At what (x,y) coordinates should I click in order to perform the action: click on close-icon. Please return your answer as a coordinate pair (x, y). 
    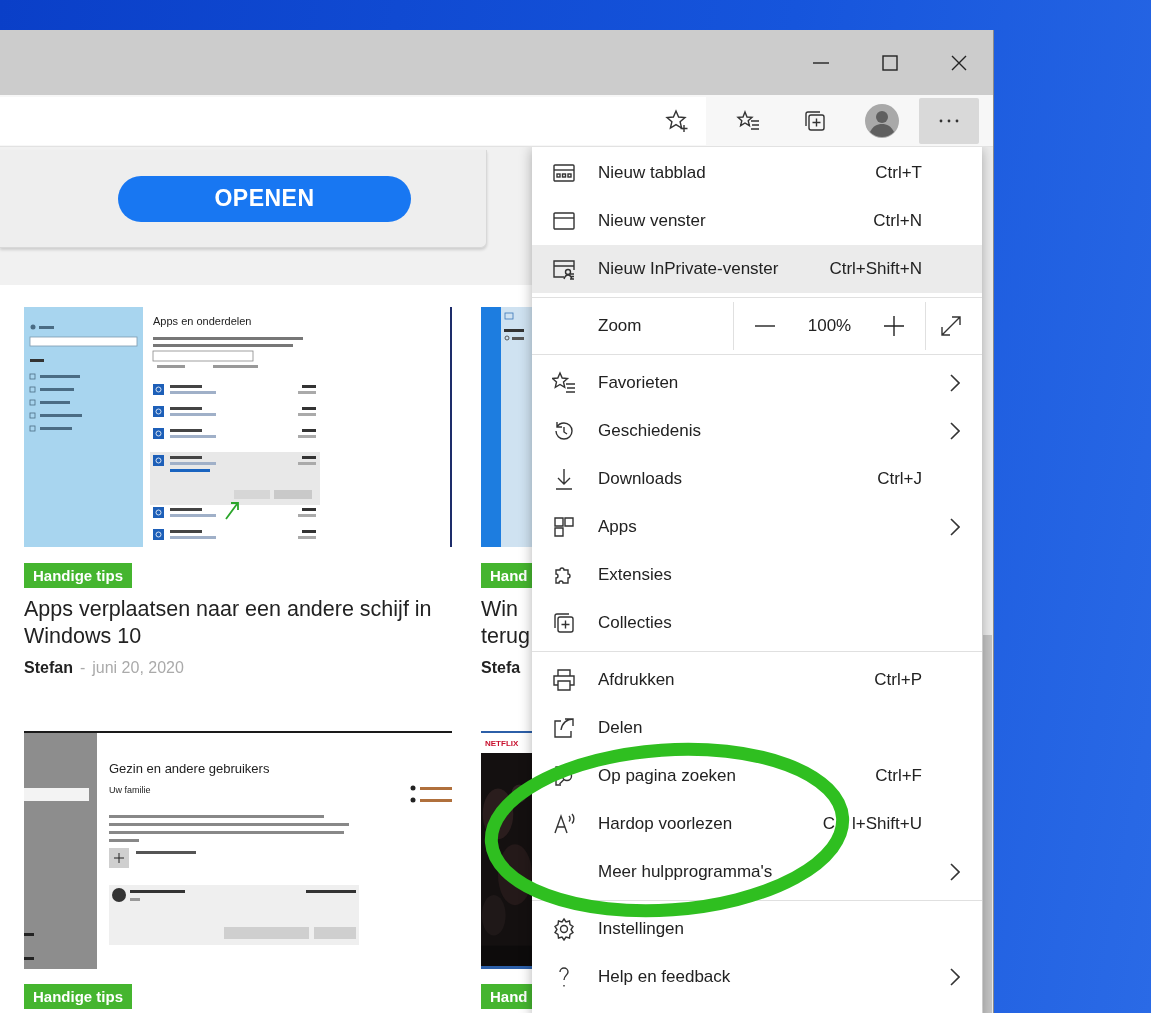
    Looking at the image, I should click on (958, 62).